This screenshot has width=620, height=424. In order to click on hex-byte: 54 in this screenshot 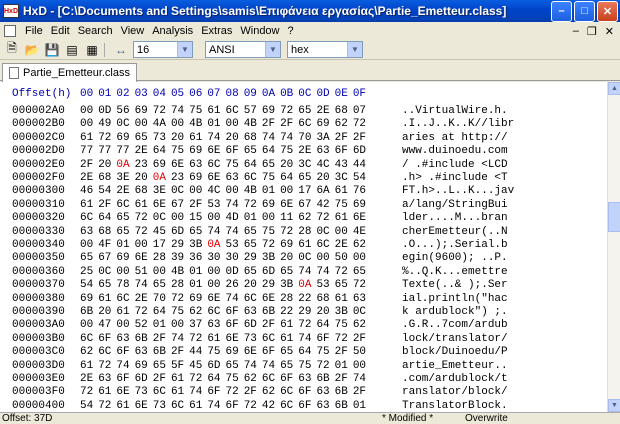, I will do `click(362, 179)`.